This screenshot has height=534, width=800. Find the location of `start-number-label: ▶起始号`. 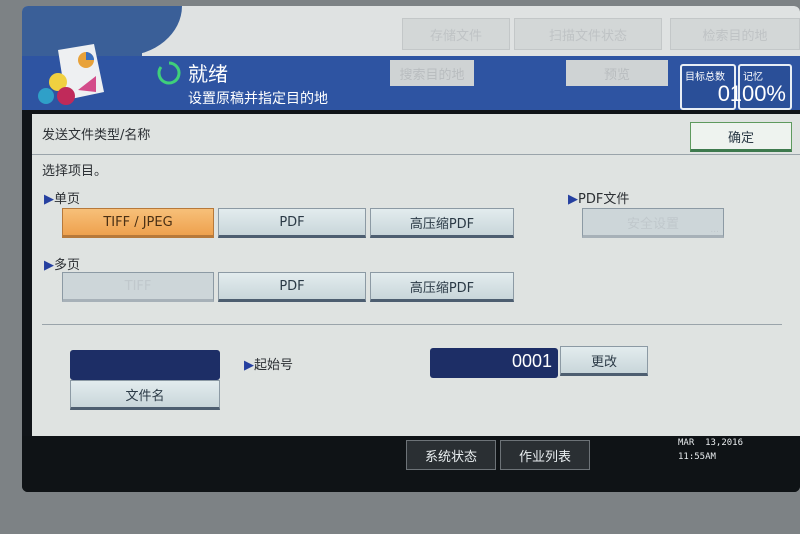

start-number-label: ▶起始号 is located at coordinates (269, 365).